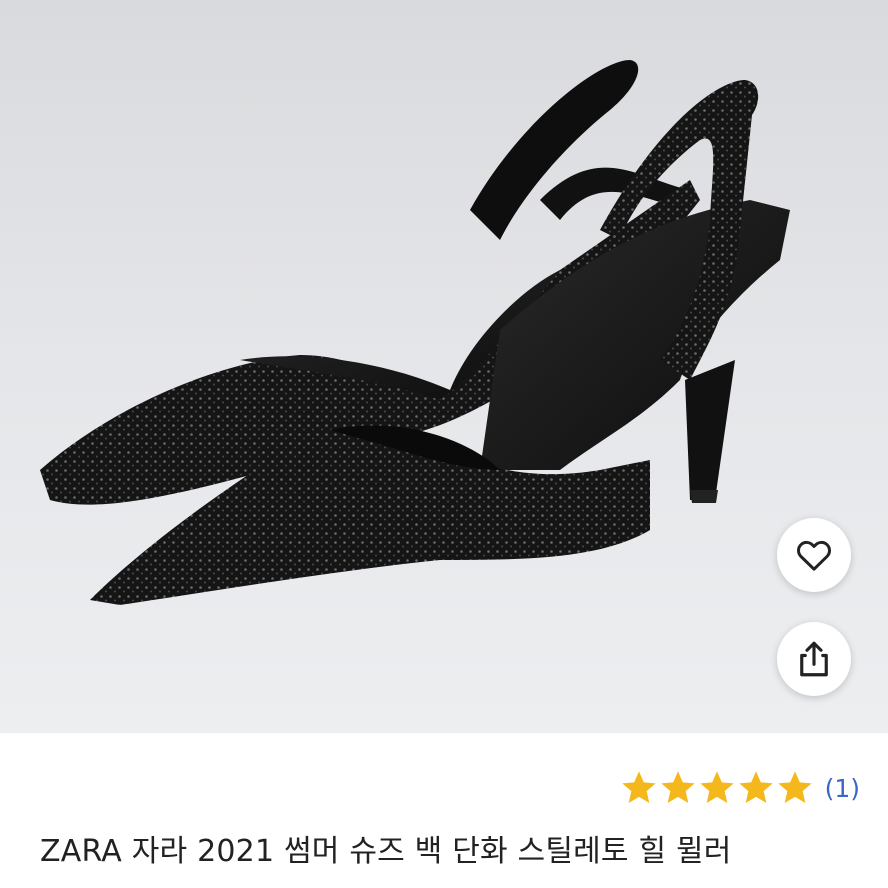 The width and height of the screenshot is (888, 888). I want to click on product-title: ZARA 자라 2021 썸머 슈즈 백 단화 스틸레토 힐 뮐러, so click(386, 851).